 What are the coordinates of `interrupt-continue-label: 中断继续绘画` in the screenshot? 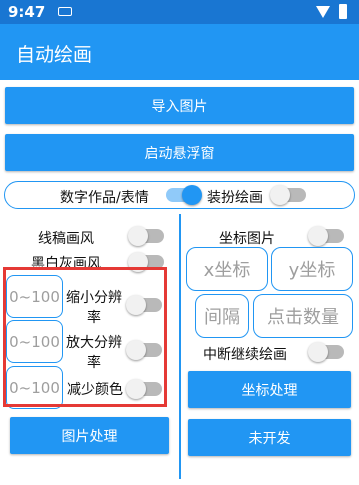 It's located at (245, 355).